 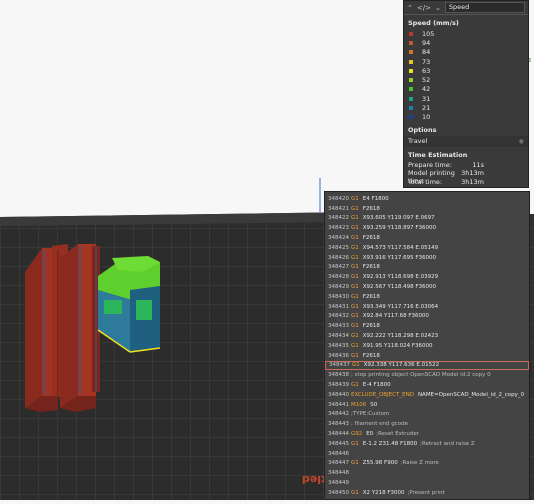 I want to click on gcode-args: X92.338 Y117.636 E.01522, so click(x=401, y=365).